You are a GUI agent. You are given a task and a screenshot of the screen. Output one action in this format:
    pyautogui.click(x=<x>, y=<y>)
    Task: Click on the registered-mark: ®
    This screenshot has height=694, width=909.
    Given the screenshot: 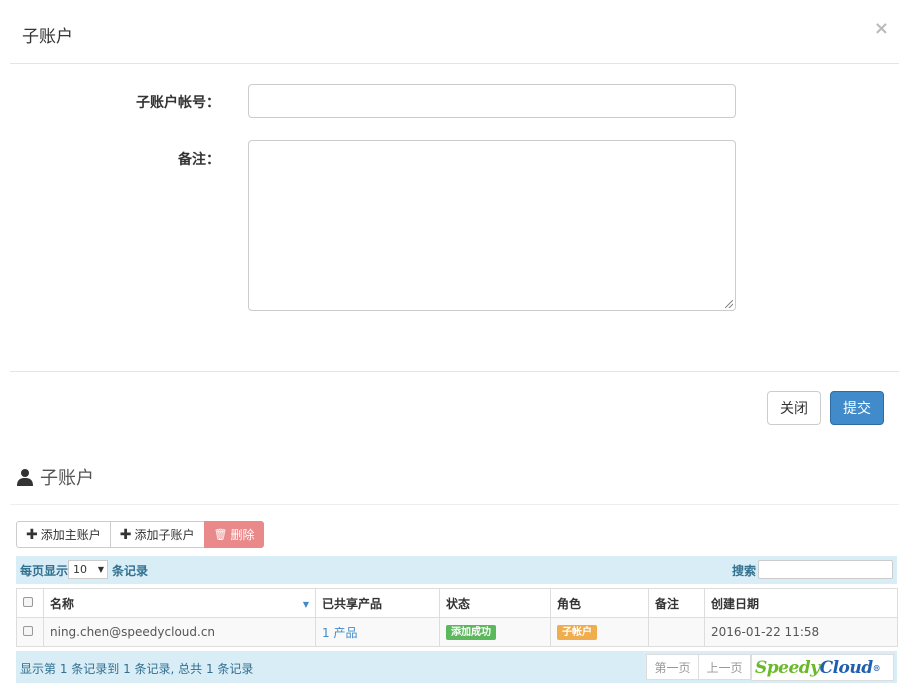 What is the action you would take?
    pyautogui.click(x=876, y=667)
    